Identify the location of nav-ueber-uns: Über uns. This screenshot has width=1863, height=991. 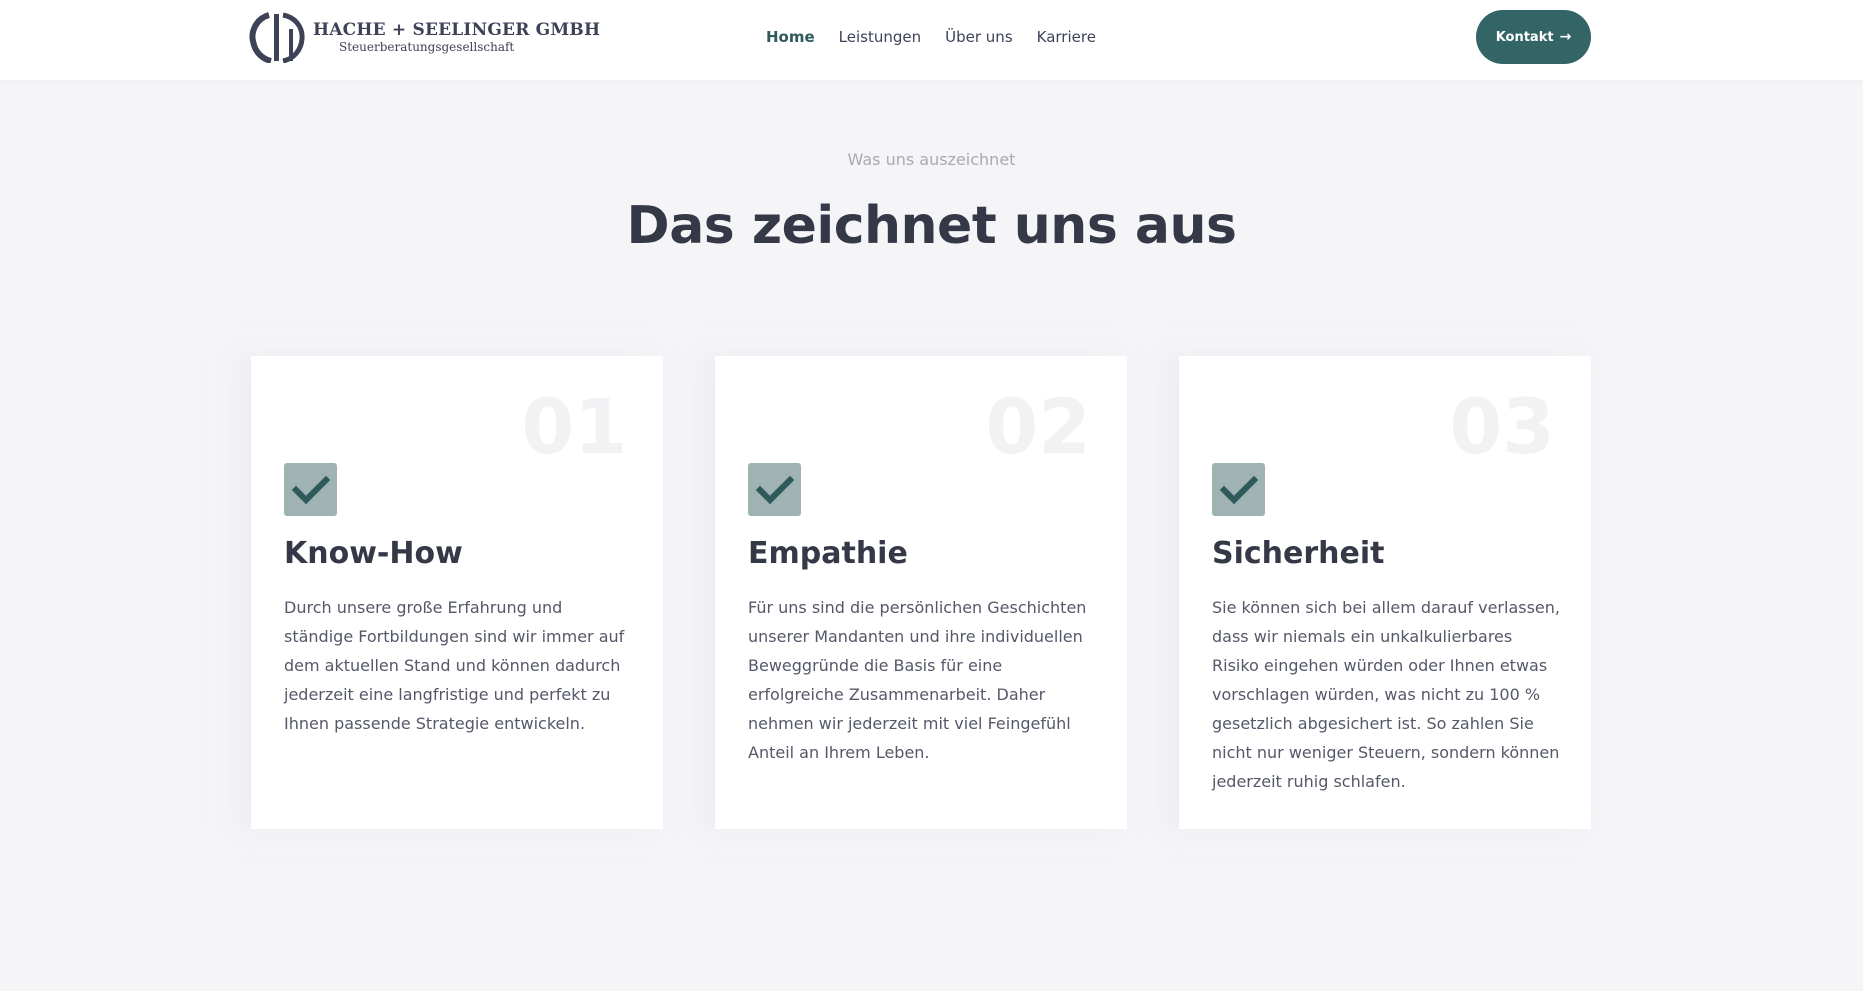
(979, 37).